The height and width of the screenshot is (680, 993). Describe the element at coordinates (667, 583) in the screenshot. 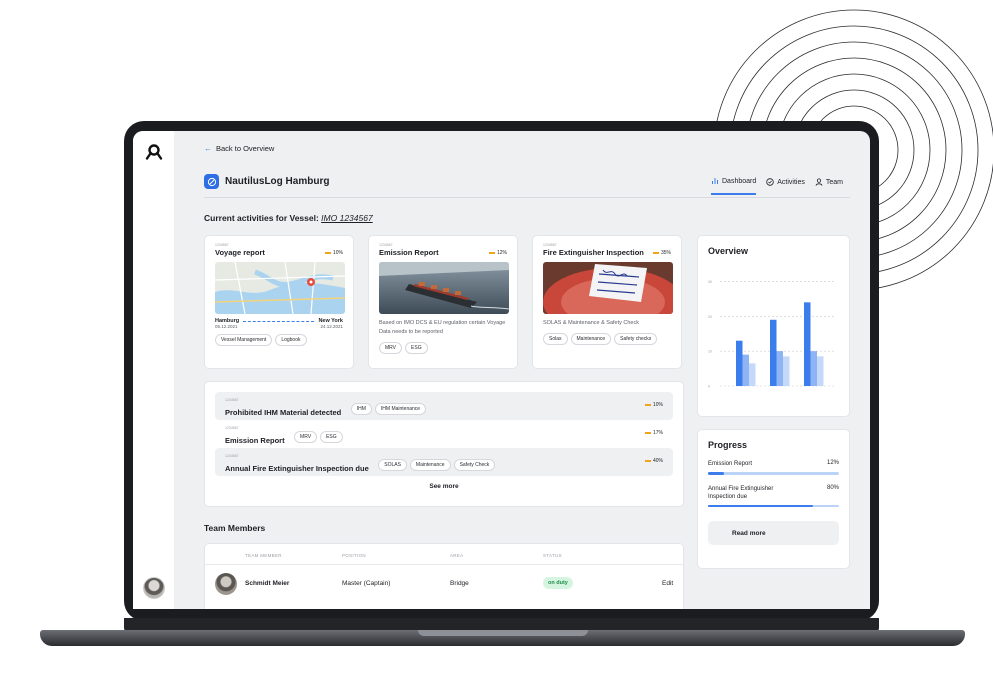

I see `edit-button: Edit` at that location.